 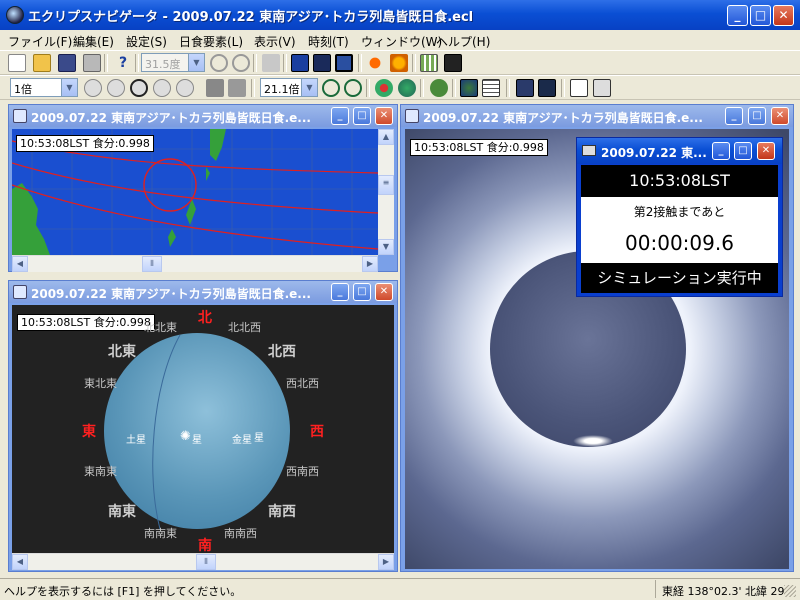 I want to click on table-icon, so click(x=429, y=63).